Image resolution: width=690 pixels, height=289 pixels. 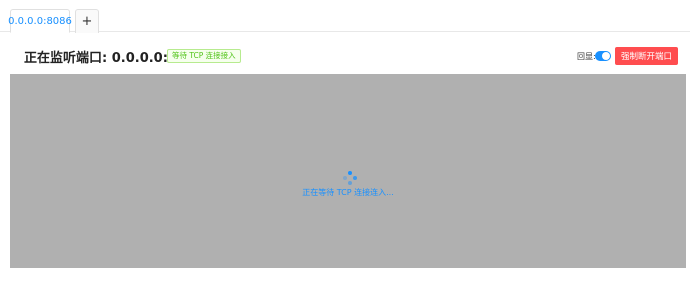 What do you see at coordinates (646, 56) in the screenshot?
I see `force-disconnect-button: 强制断开端口` at bounding box center [646, 56].